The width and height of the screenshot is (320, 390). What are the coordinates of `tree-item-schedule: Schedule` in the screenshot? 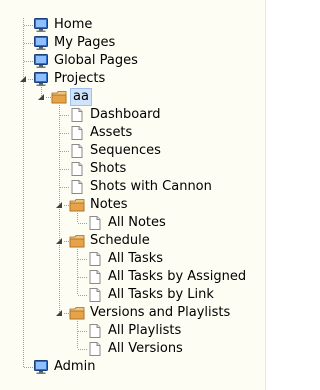 It's located at (110, 241).